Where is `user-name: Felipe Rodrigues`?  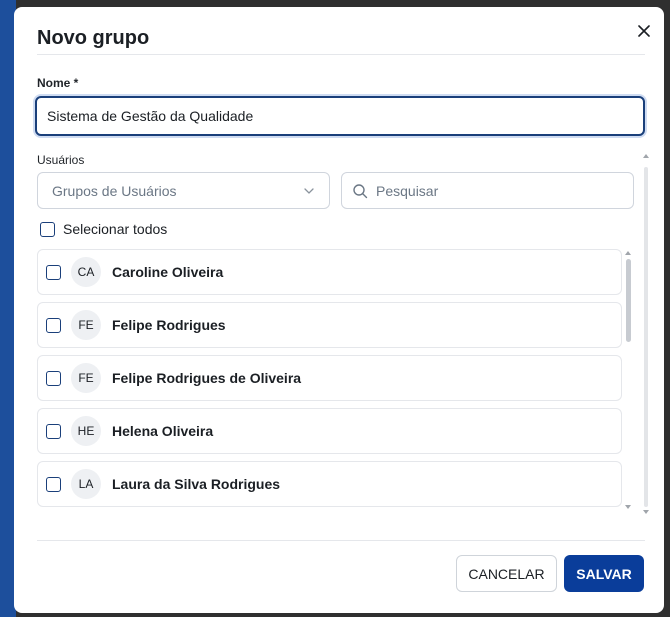
user-name: Felipe Rodrigues is located at coordinates (169, 325).